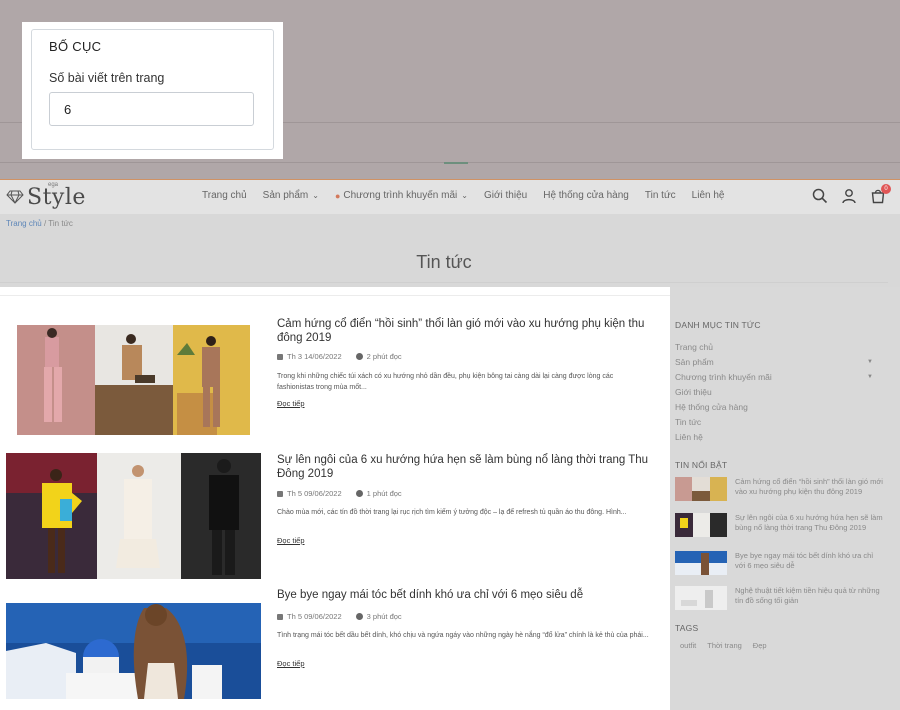 This screenshot has height=710, width=900. I want to click on sidebar-item-news: Tin tức, so click(688, 422).